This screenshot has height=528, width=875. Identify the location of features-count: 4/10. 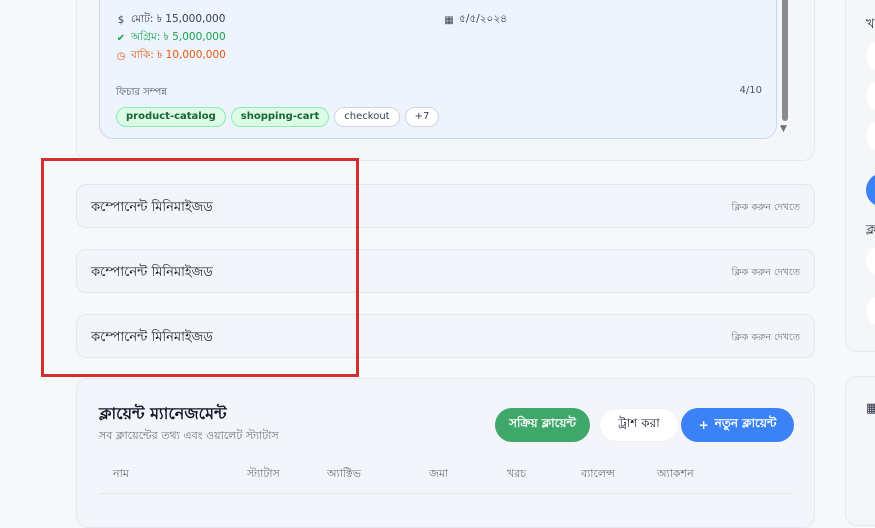
(750, 90).